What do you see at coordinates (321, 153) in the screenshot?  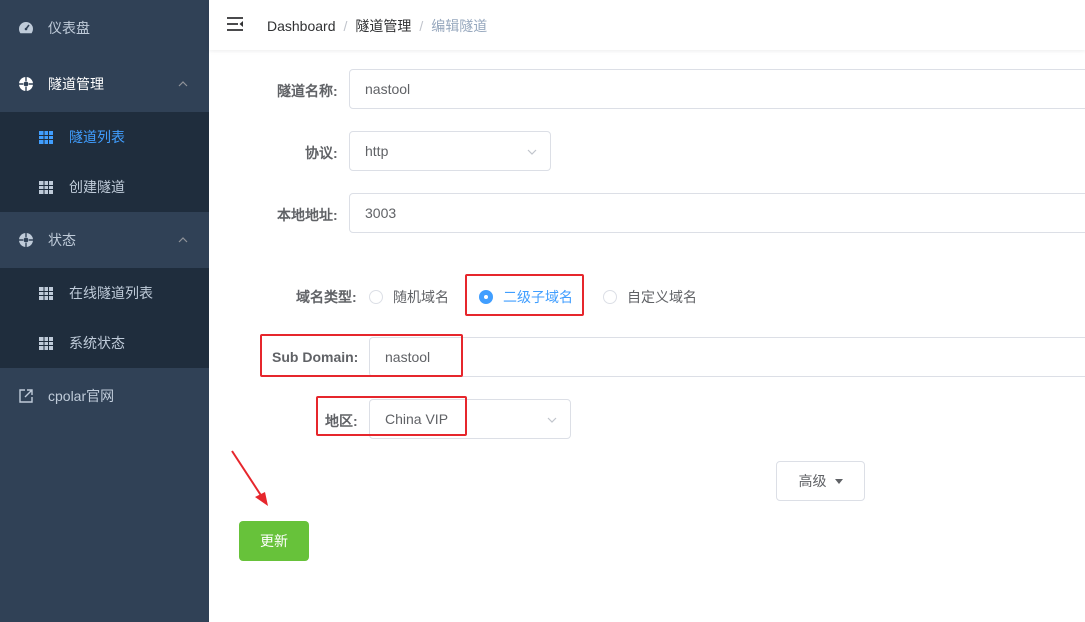 I see `protocol-label: 协议:` at bounding box center [321, 153].